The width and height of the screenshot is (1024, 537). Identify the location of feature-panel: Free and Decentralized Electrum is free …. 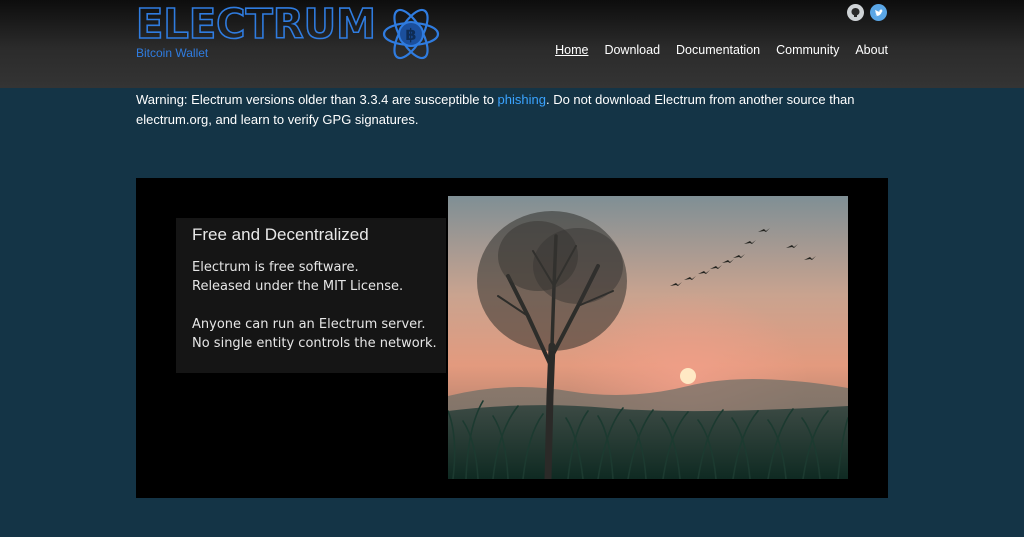
(311, 295).